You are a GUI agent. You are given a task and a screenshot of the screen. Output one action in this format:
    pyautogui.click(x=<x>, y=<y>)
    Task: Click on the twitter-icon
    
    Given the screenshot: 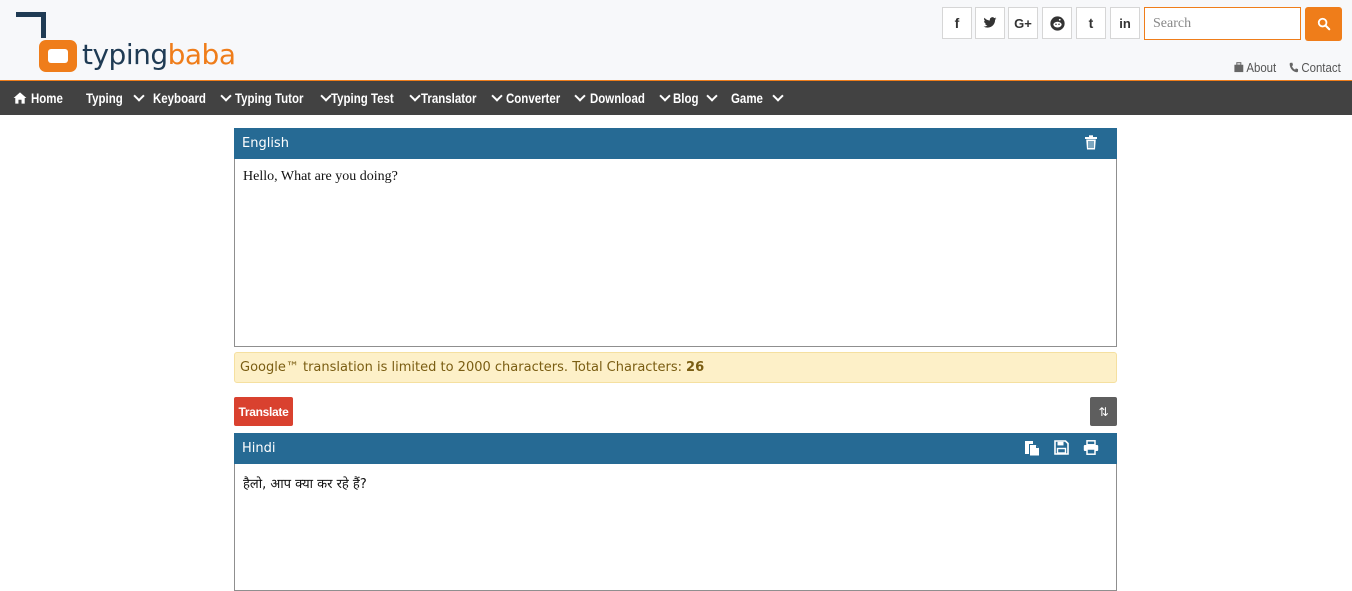 What is the action you would take?
    pyautogui.click(x=990, y=22)
    